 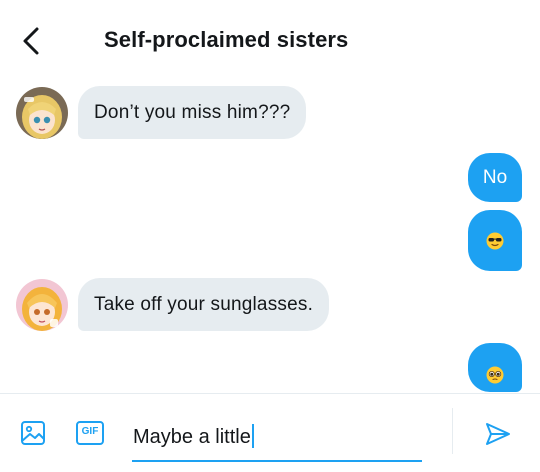 What do you see at coordinates (495, 375) in the screenshot?
I see `pleading-face-emoji-icon` at bounding box center [495, 375].